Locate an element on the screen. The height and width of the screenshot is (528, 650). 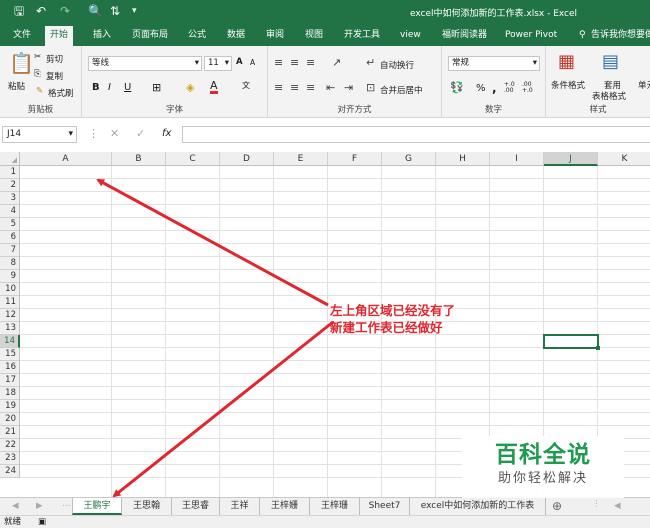
scroll-tabs-left-icon: ◀ is located at coordinates (15, 506).